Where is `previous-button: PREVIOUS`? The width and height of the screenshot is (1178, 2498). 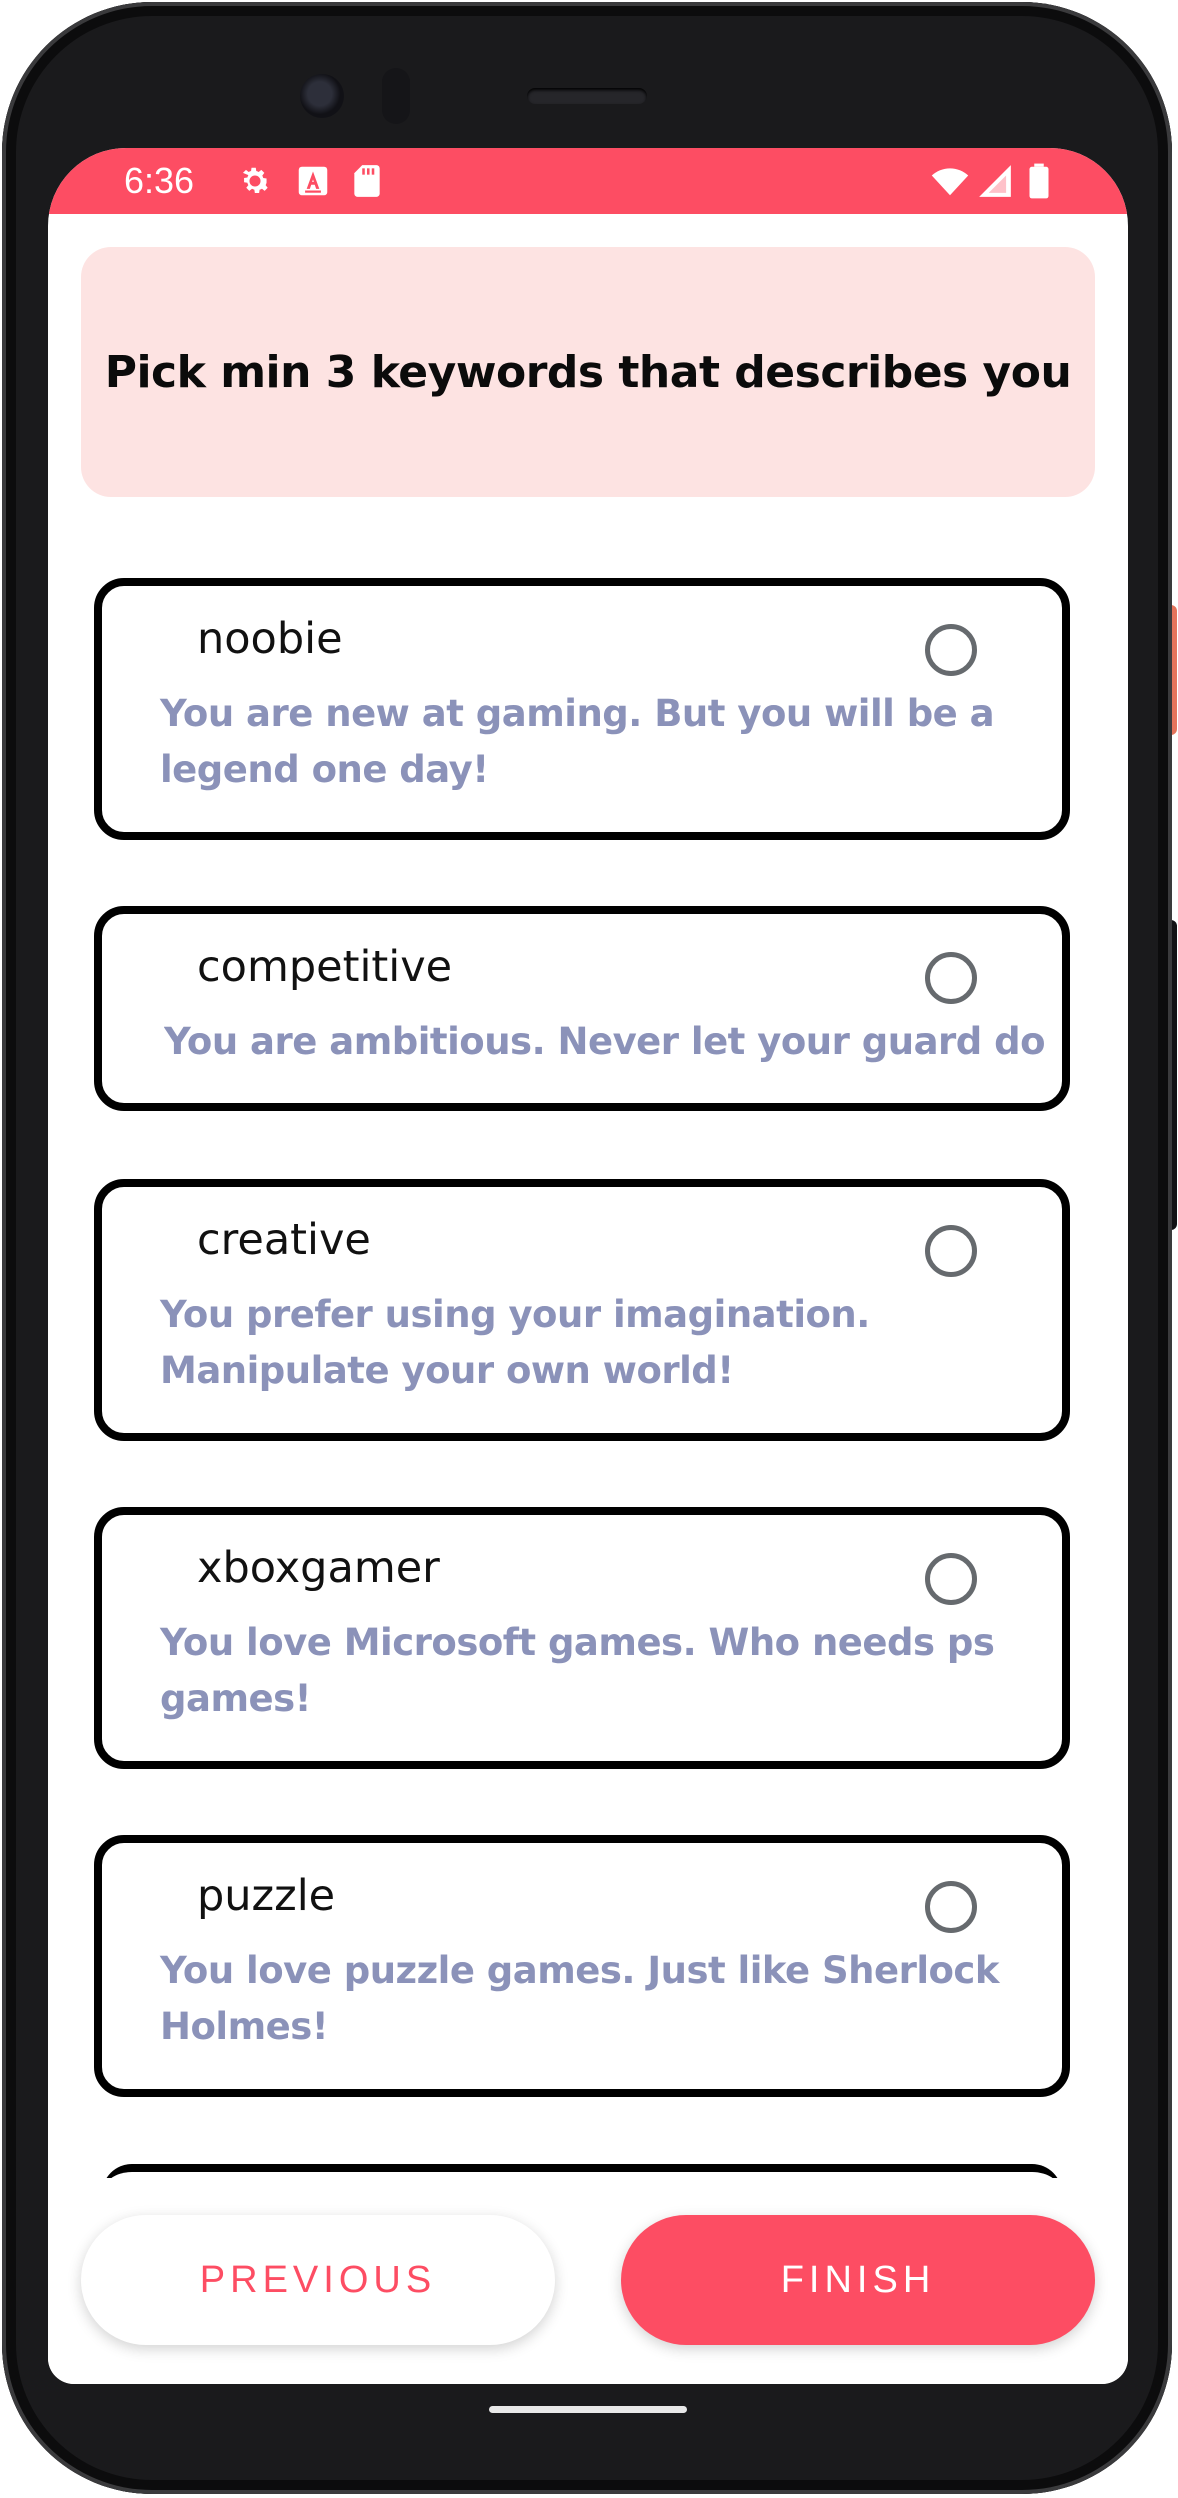 previous-button: PREVIOUS is located at coordinates (318, 2280).